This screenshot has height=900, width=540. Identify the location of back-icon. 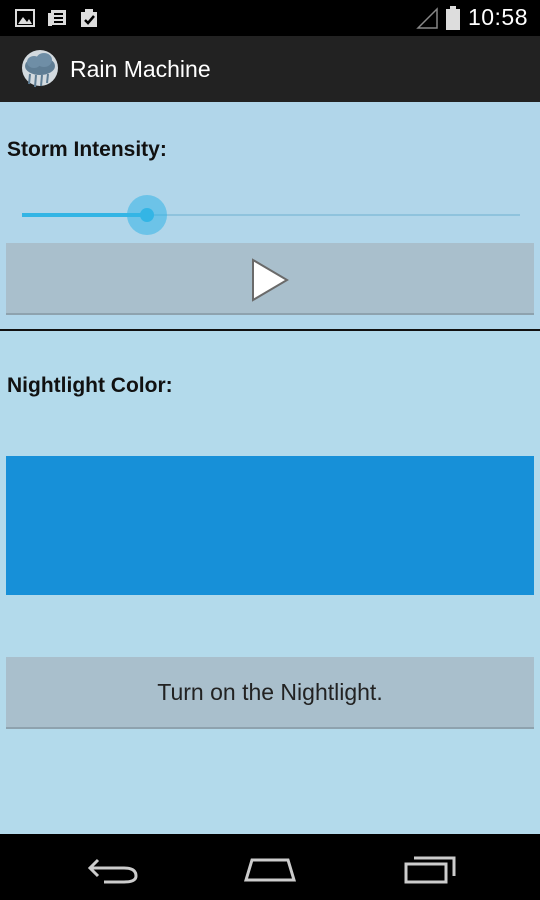
(114, 868).